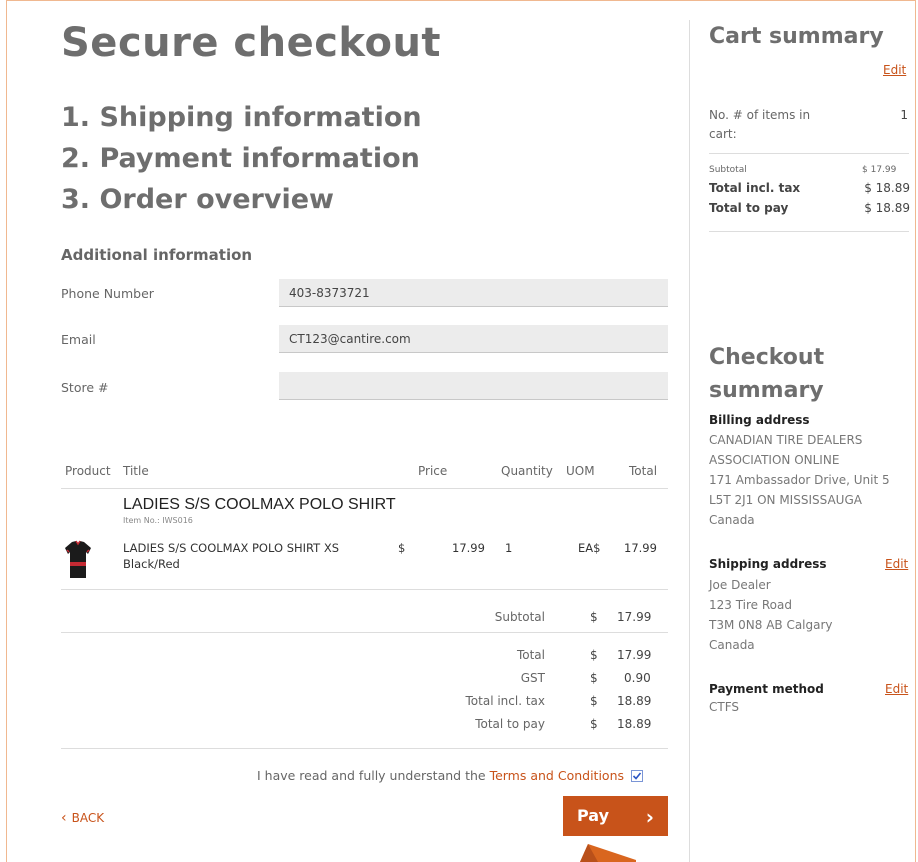 This screenshot has width=918, height=862. Describe the element at coordinates (527, 471) in the screenshot. I see `col-header-quantity: Quantity` at that location.